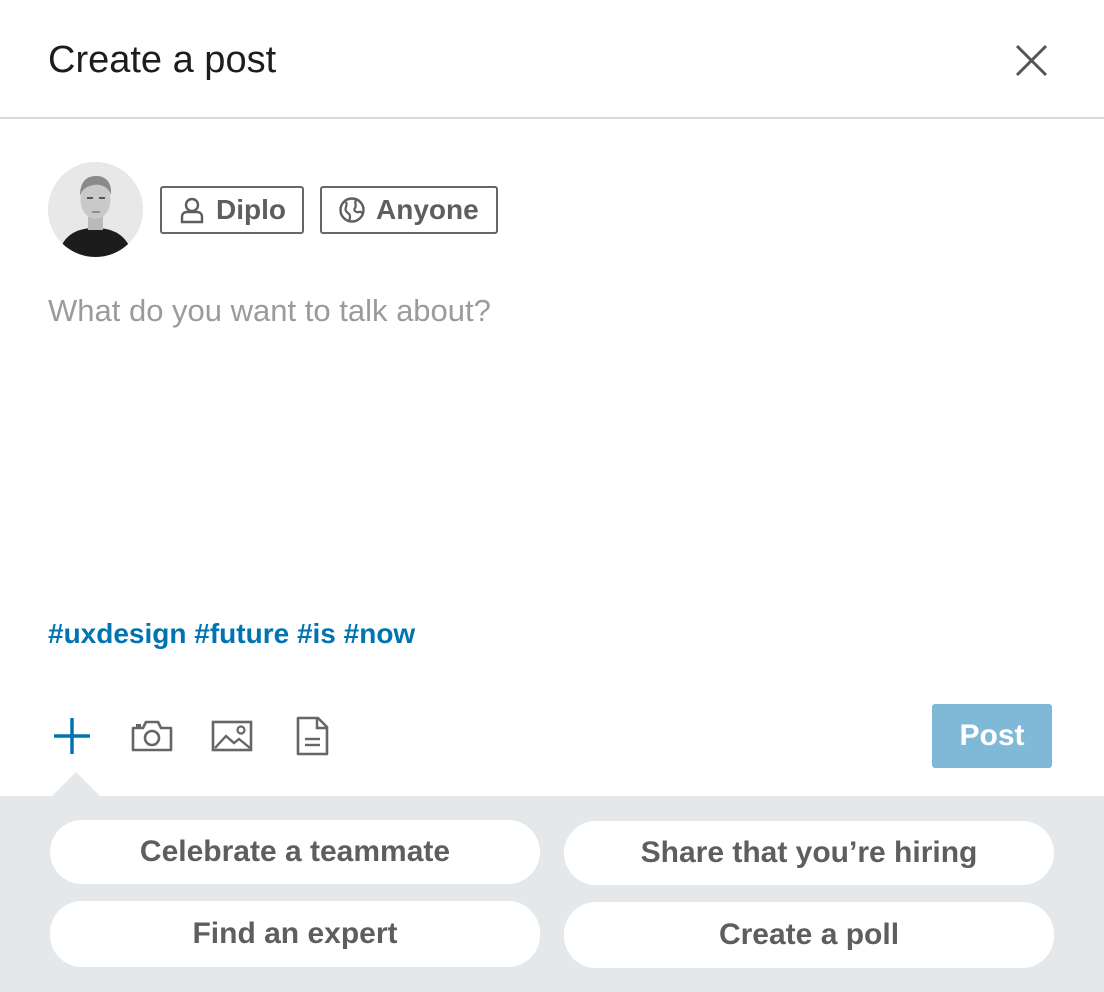 This screenshot has height=992, width=1104. I want to click on visibility-label: Anyone, so click(427, 209).